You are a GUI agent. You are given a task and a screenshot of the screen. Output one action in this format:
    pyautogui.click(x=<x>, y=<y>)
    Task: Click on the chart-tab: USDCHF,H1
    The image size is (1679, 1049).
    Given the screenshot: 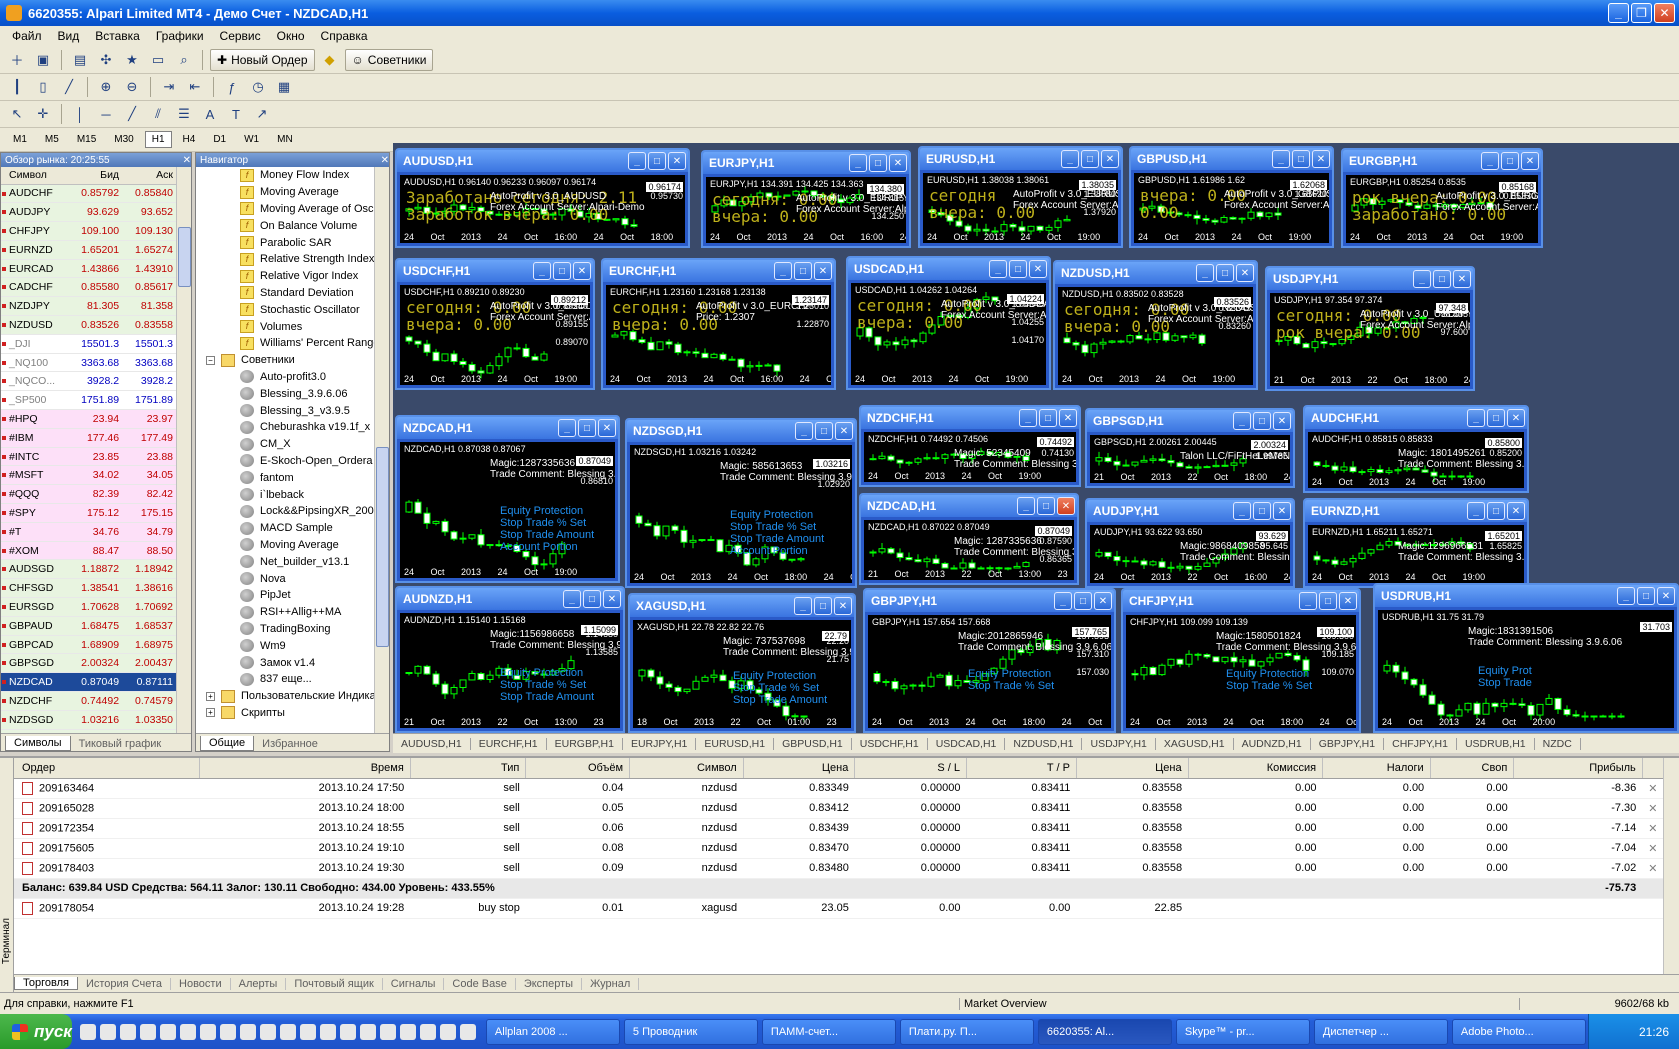 What is the action you would take?
    pyautogui.click(x=890, y=743)
    